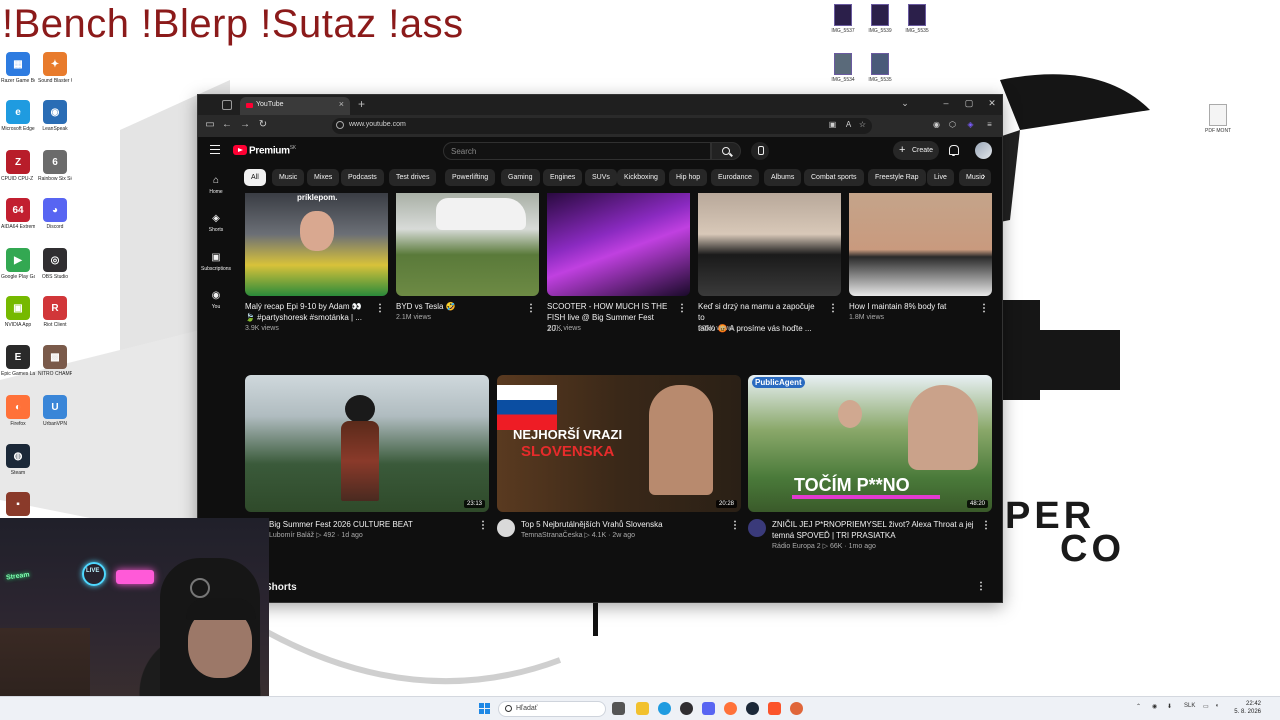 The height and width of the screenshot is (720, 1280). What do you see at coordinates (983, 176) in the screenshot?
I see `chevron-right-icon: ›` at bounding box center [983, 176].